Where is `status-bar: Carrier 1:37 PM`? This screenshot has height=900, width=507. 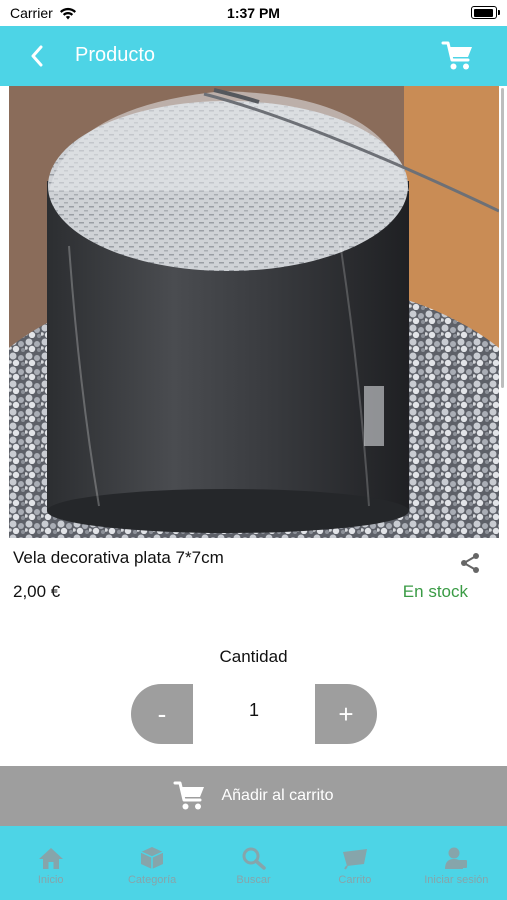
status-bar: Carrier 1:37 PM is located at coordinates (253, 13).